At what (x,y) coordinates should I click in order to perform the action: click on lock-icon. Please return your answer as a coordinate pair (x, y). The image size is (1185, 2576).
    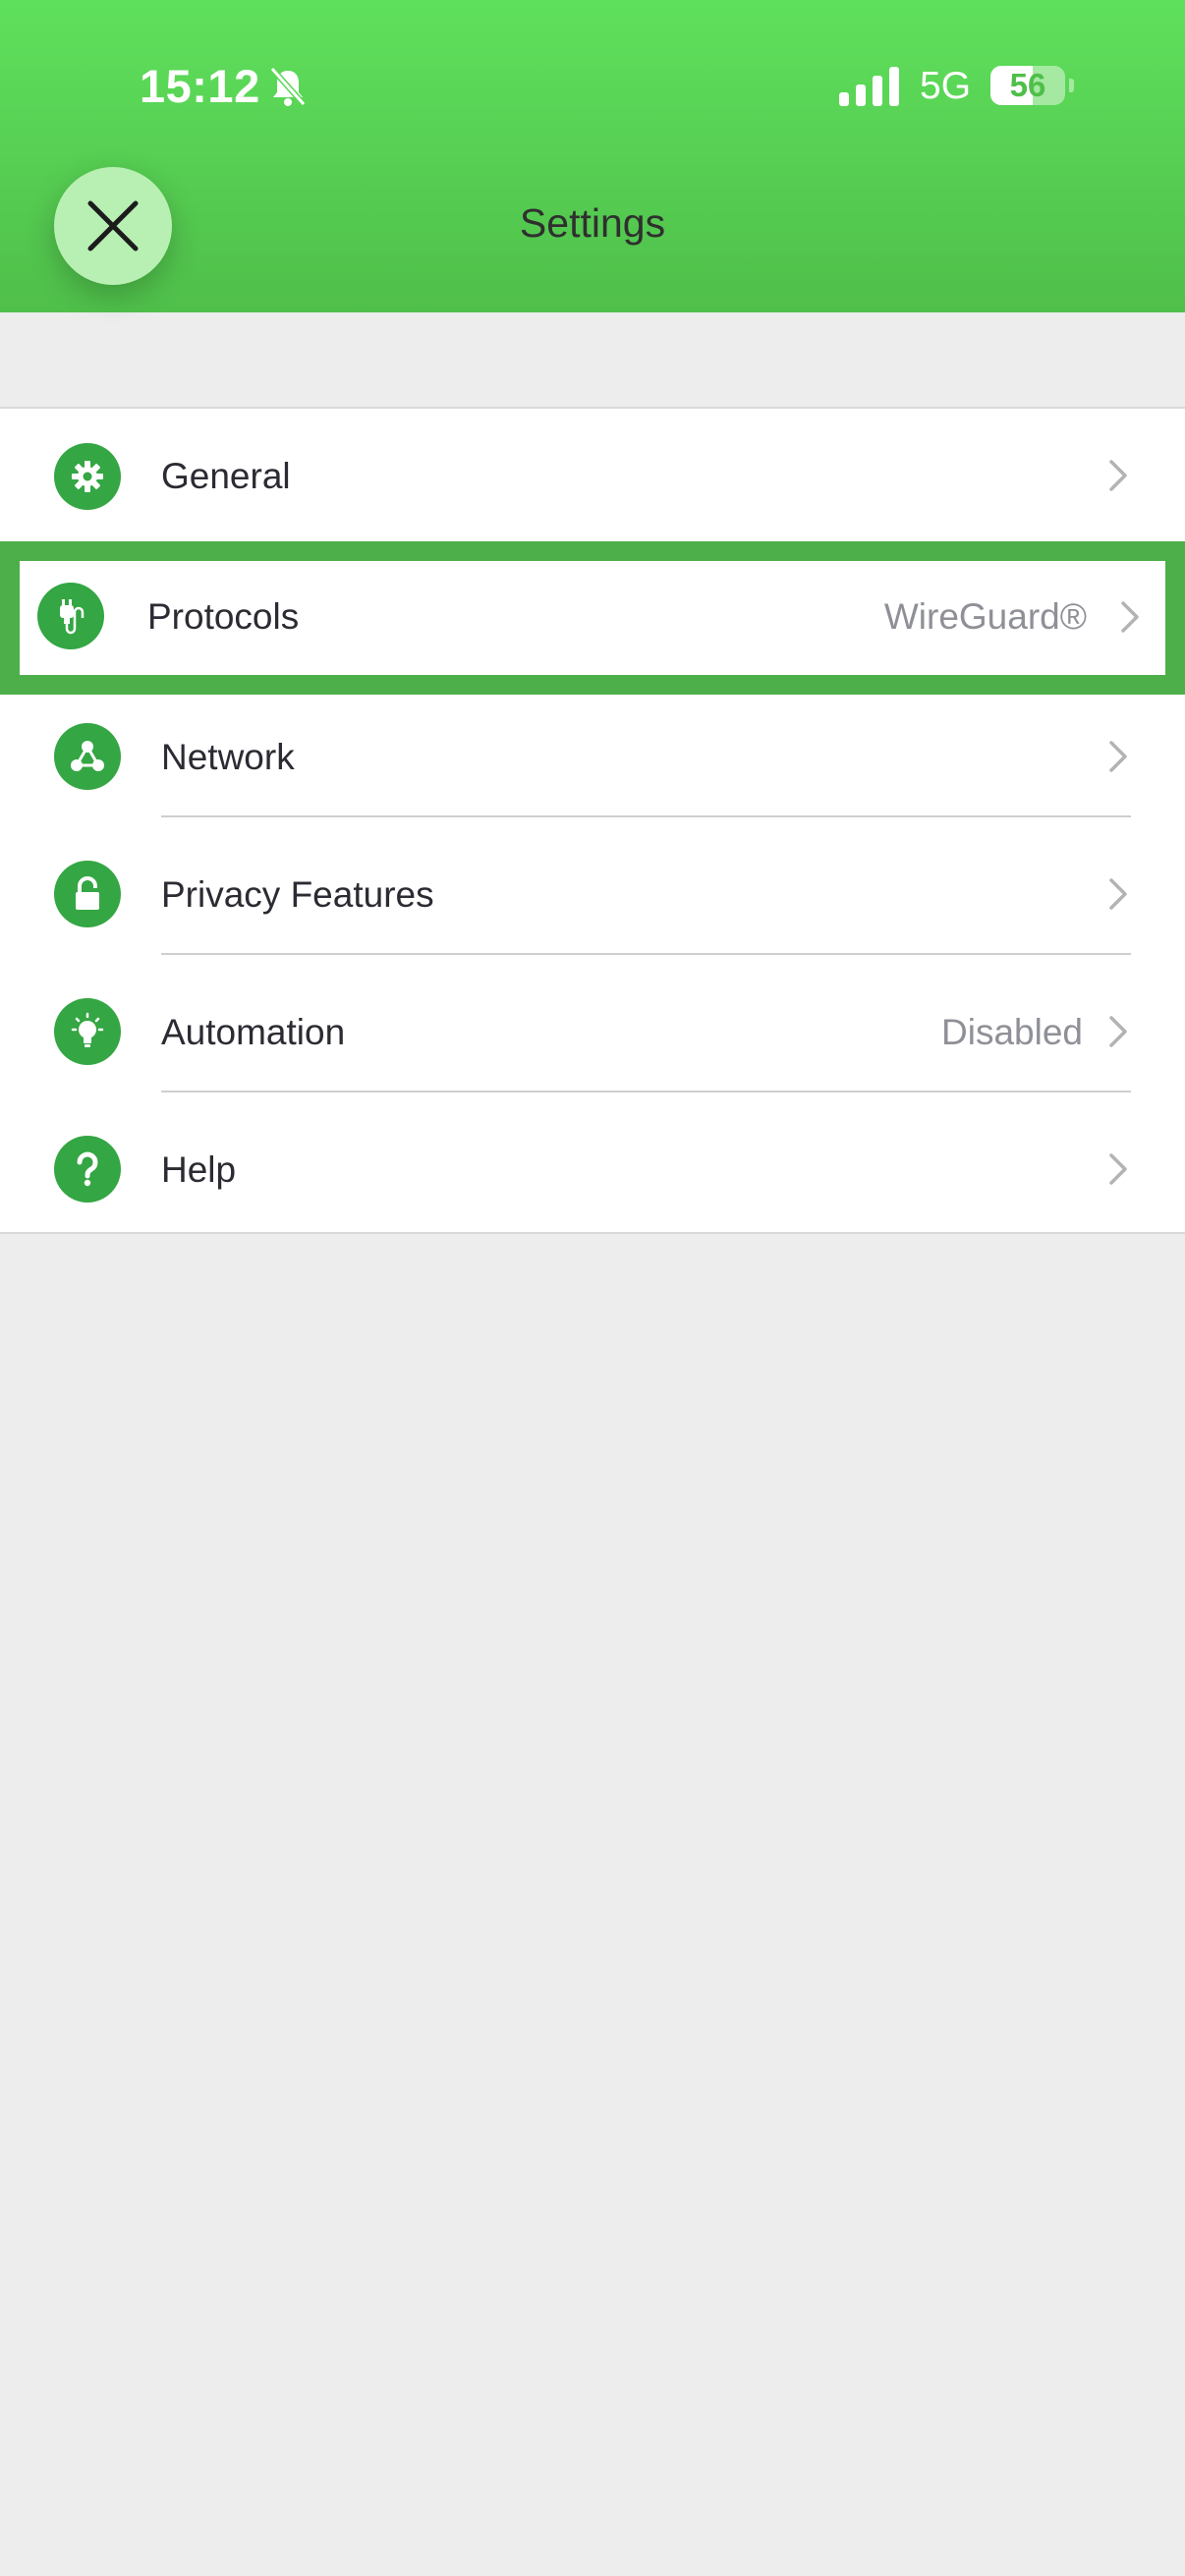
    Looking at the image, I should click on (88, 894).